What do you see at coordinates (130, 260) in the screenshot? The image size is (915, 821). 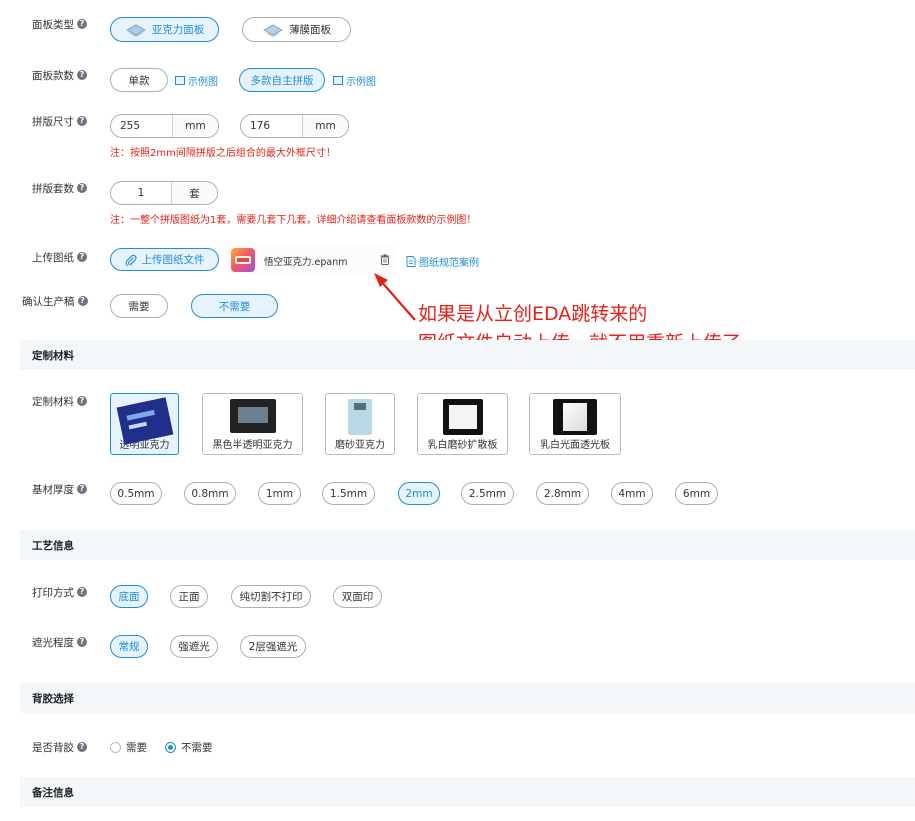 I see `paperclip-icon` at bounding box center [130, 260].